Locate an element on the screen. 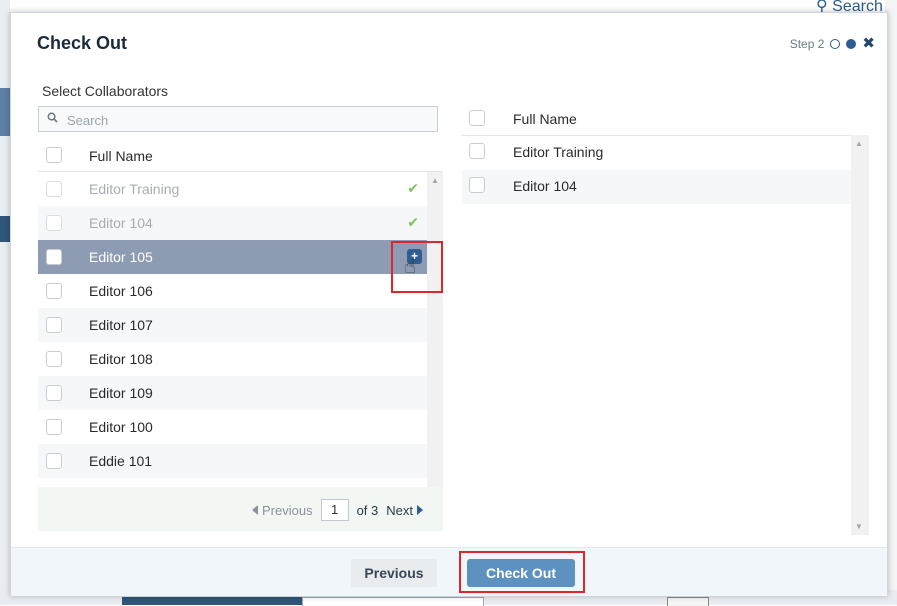 The width and height of the screenshot is (897, 606). step-indicator: Step 2 ✖ is located at coordinates (832, 43).